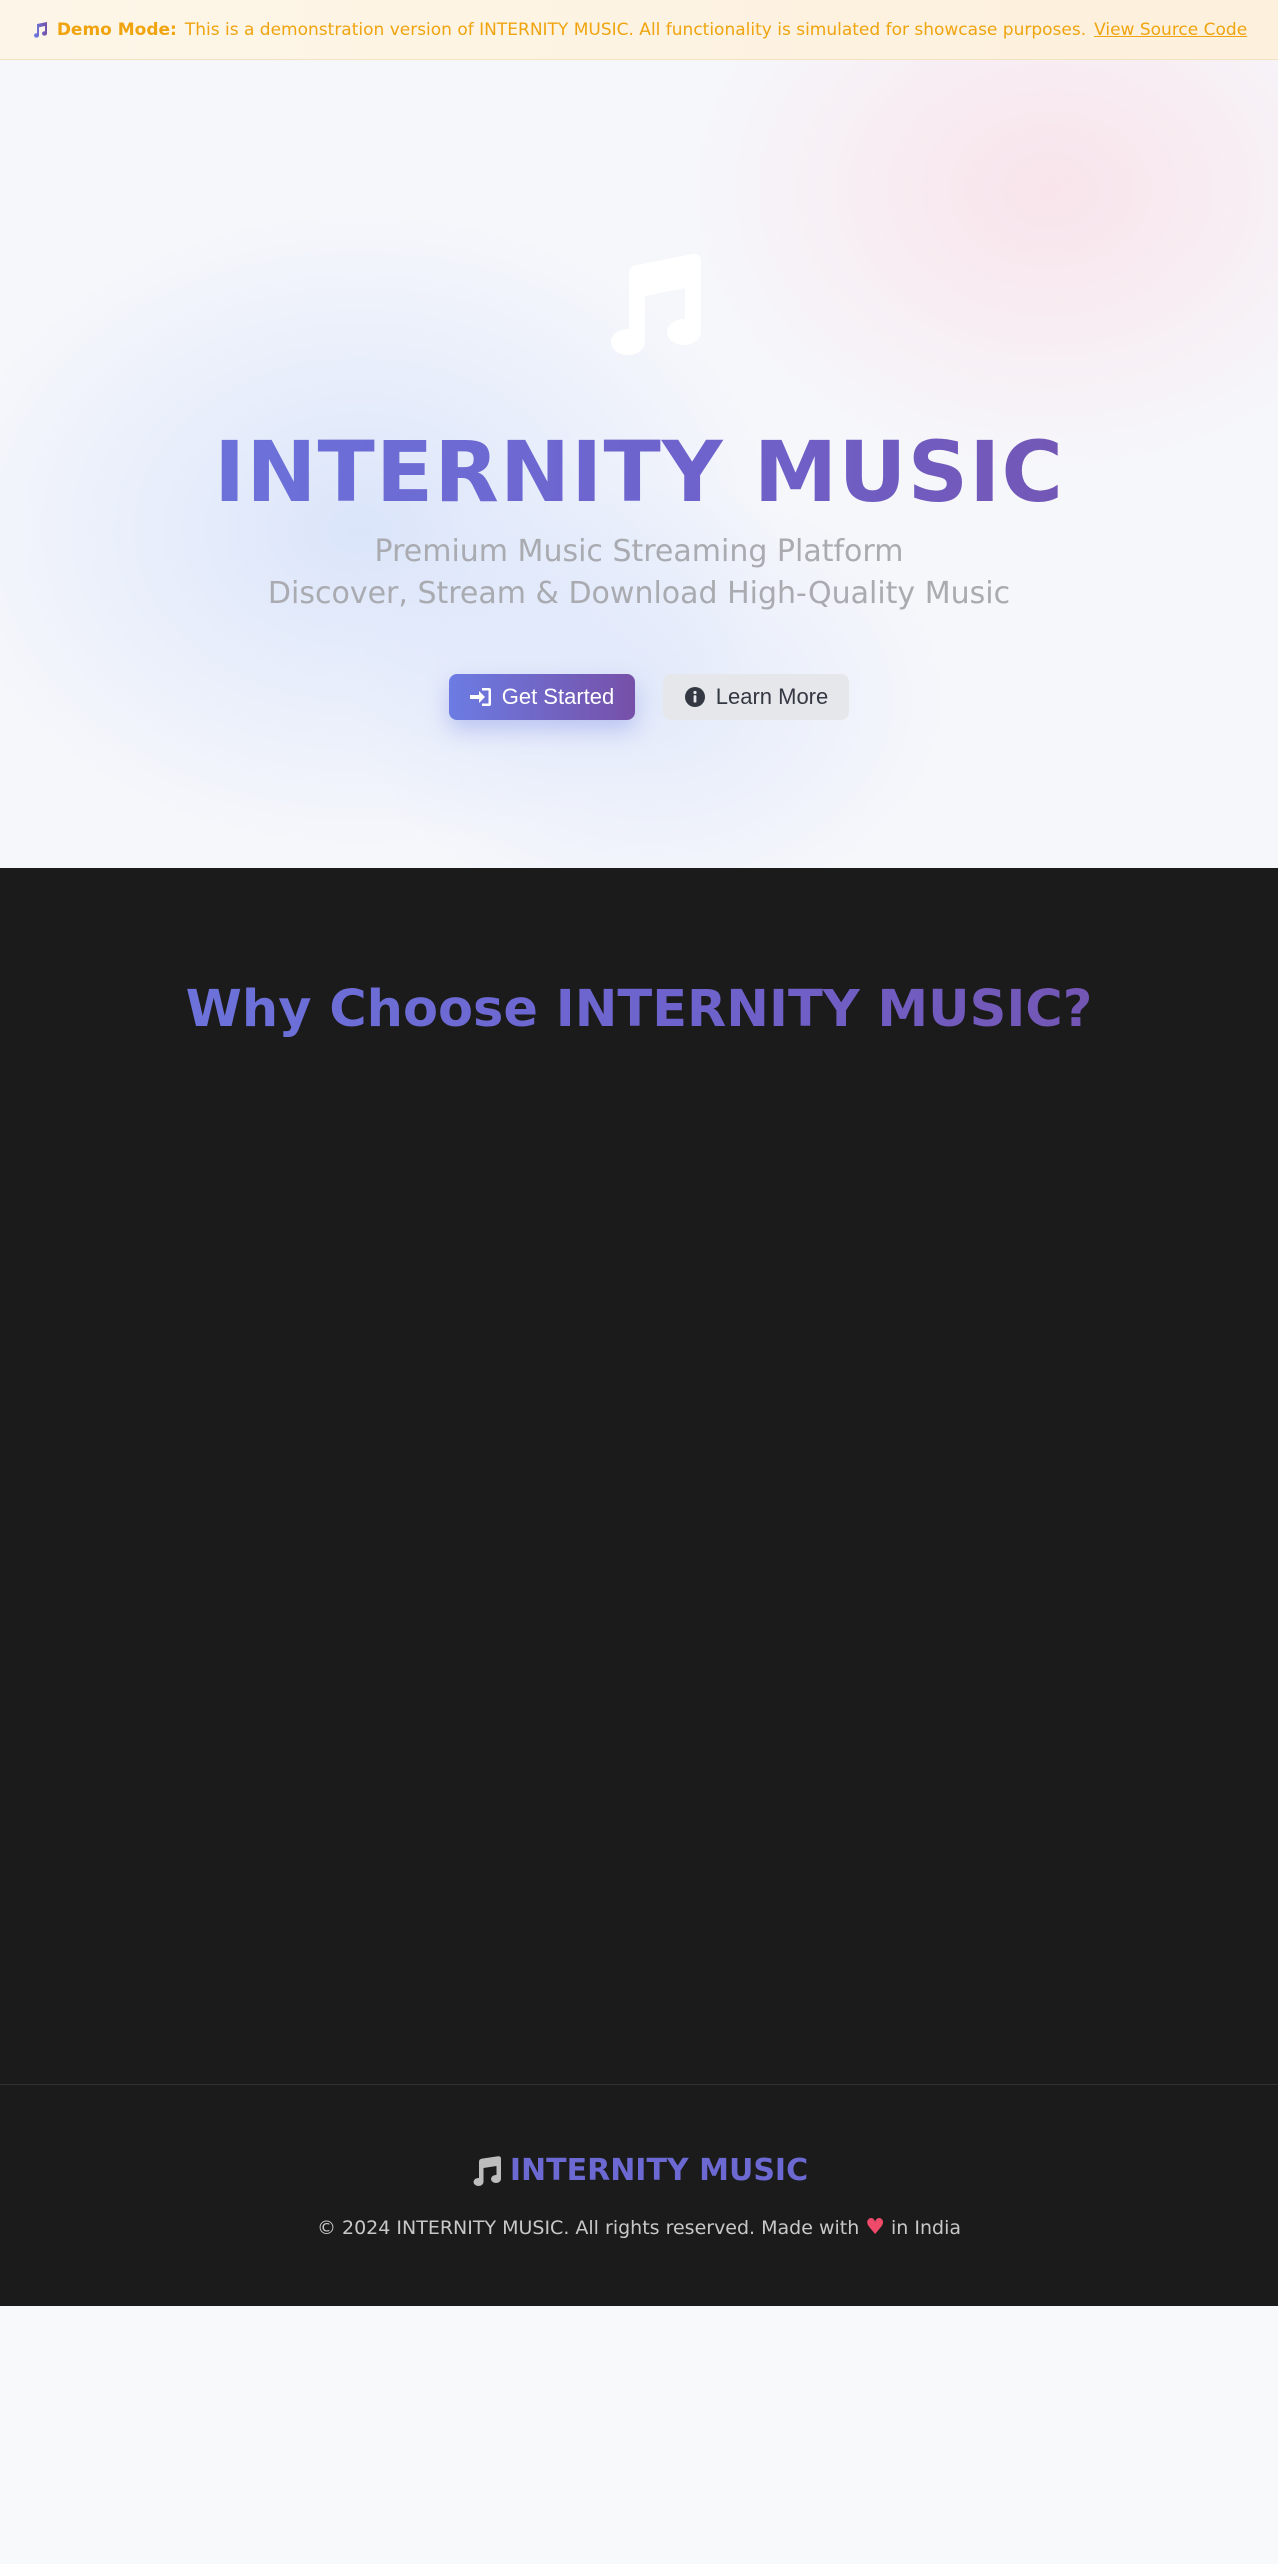  What do you see at coordinates (639, 472) in the screenshot?
I see `hero-title: INTERNITY MUSIC` at bounding box center [639, 472].